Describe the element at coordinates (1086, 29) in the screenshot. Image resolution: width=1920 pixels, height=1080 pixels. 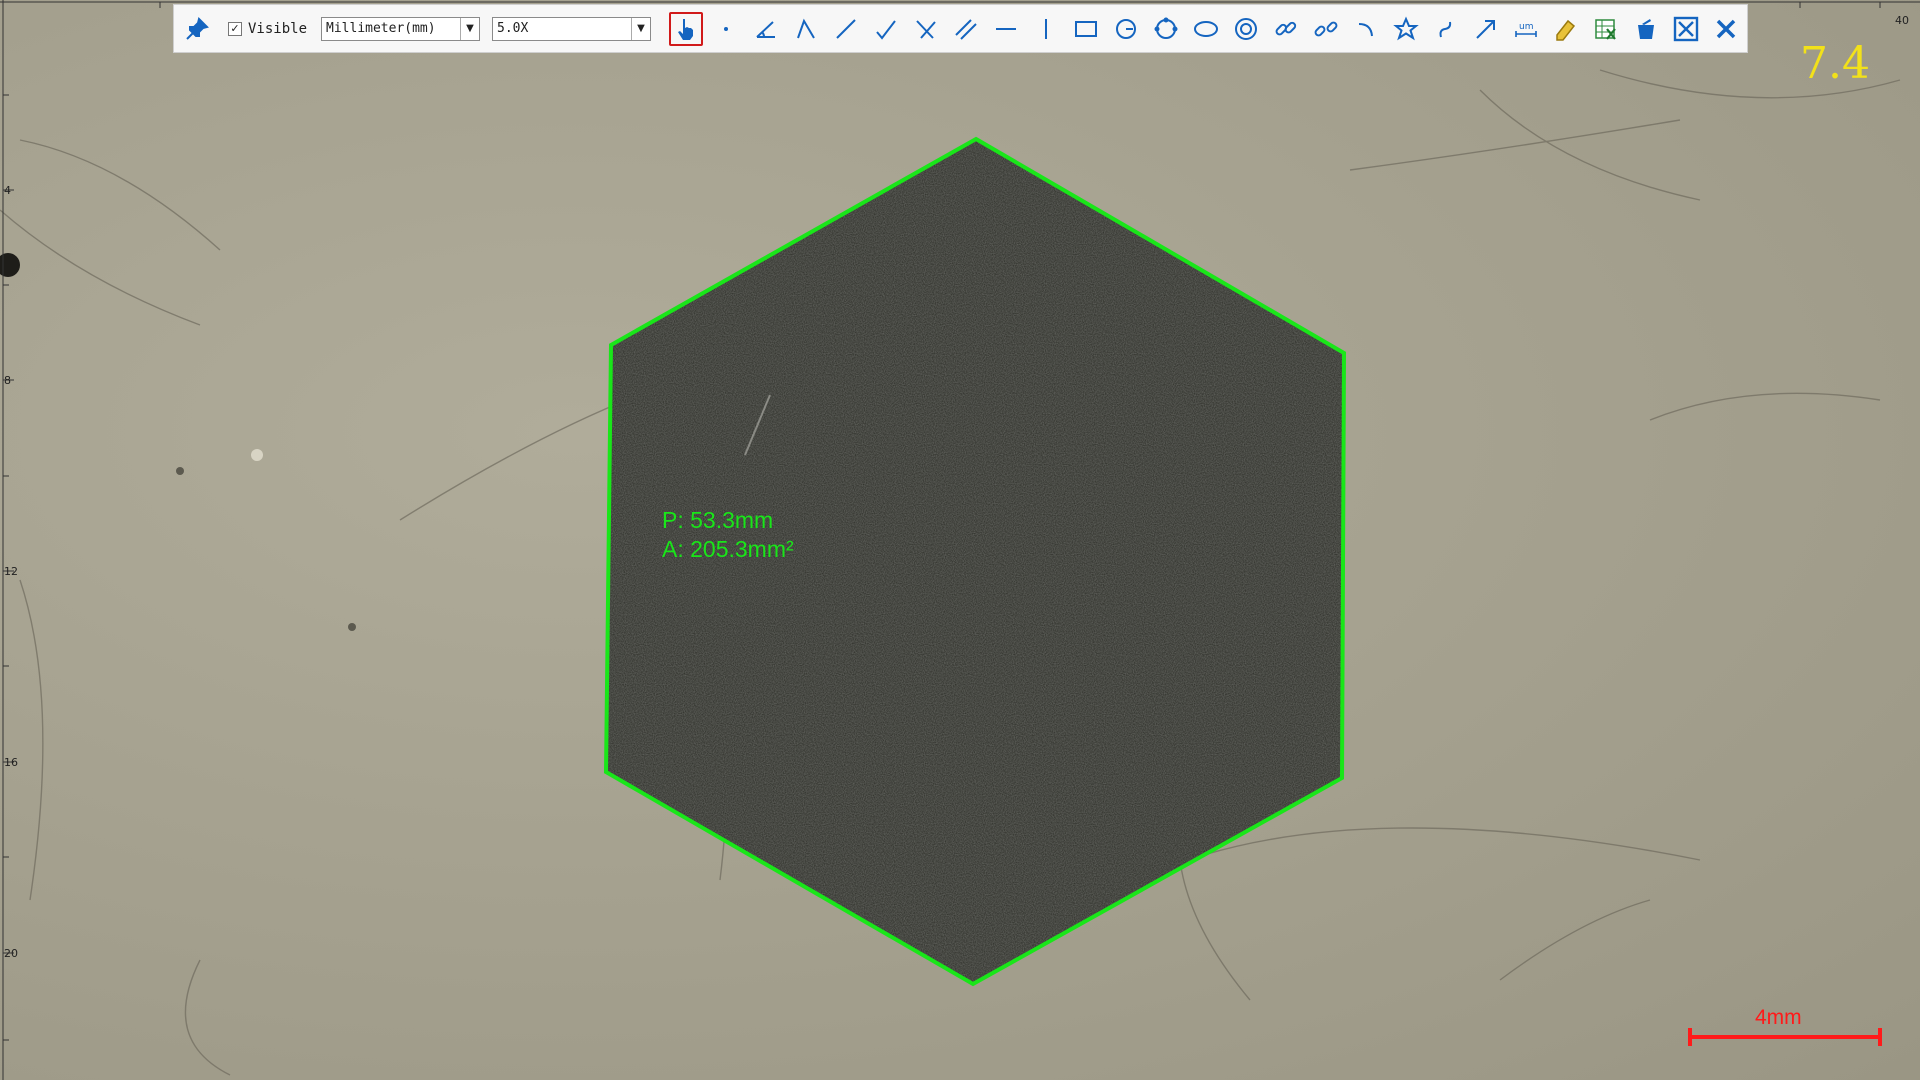
I see `rectangle-icon` at that location.